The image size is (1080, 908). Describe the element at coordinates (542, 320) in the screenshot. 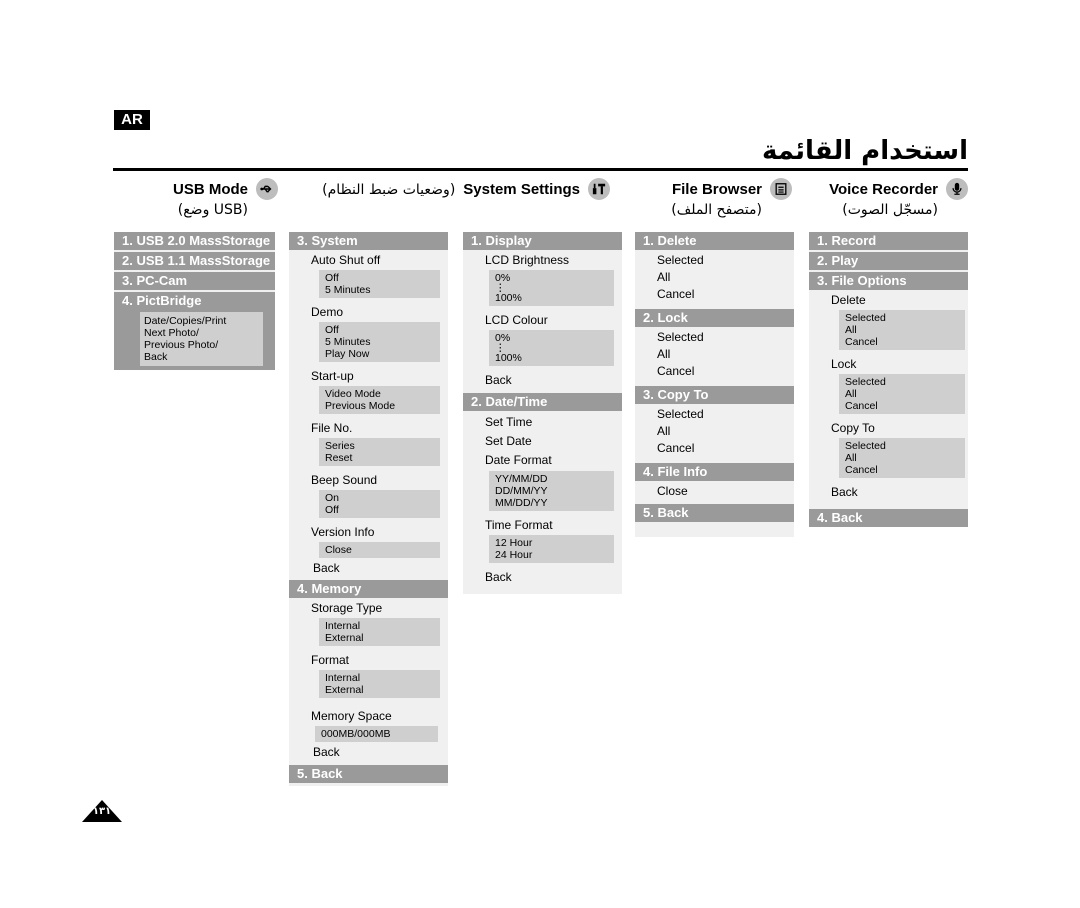

I see `lcd-colour-item: LCD Colour` at that location.